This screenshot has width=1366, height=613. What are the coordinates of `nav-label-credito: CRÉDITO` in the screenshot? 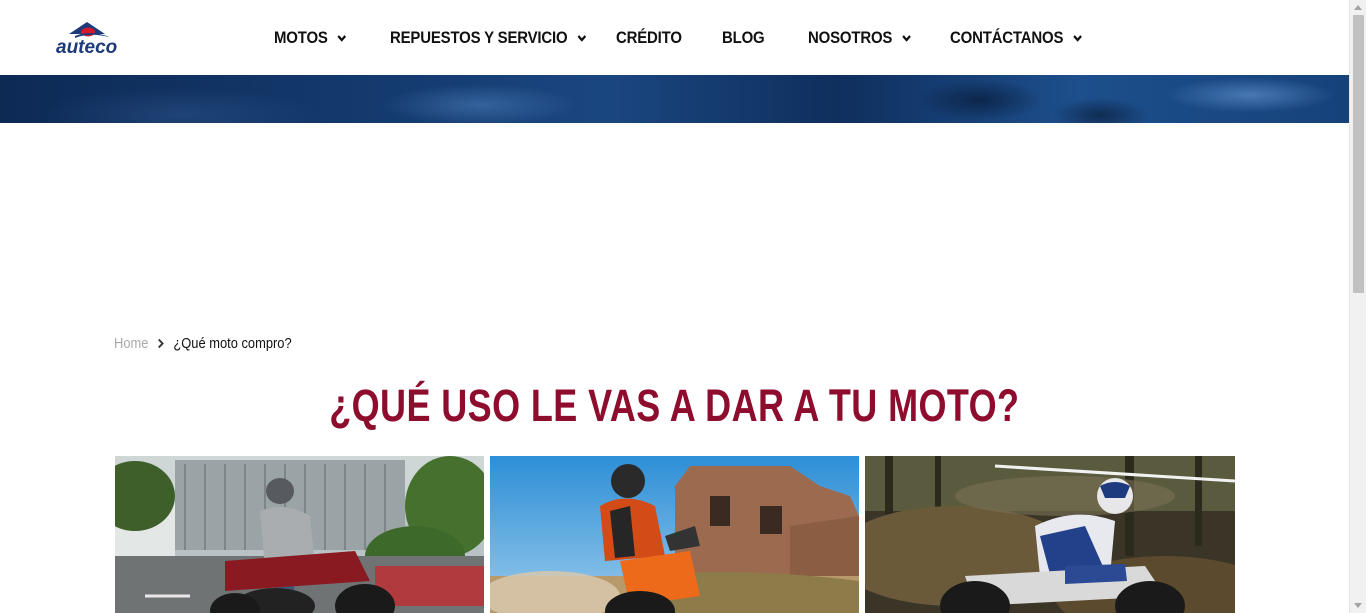 It's located at (649, 37).